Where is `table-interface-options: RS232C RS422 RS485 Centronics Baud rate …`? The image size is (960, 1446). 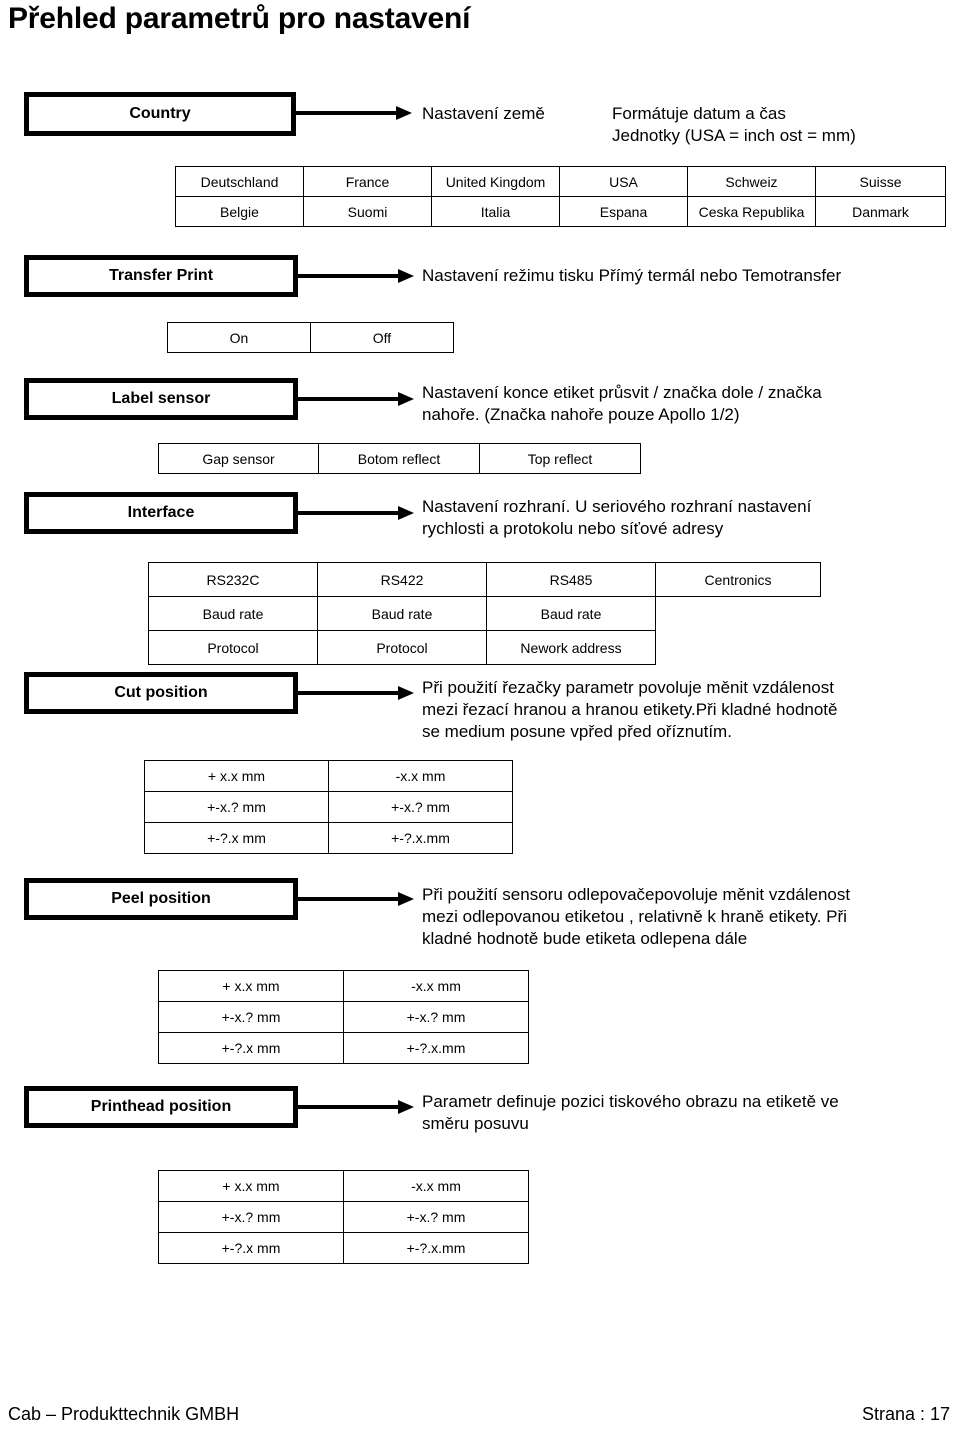 table-interface-options: RS232C RS422 RS485 Centronics Baud rate … is located at coordinates (484, 613).